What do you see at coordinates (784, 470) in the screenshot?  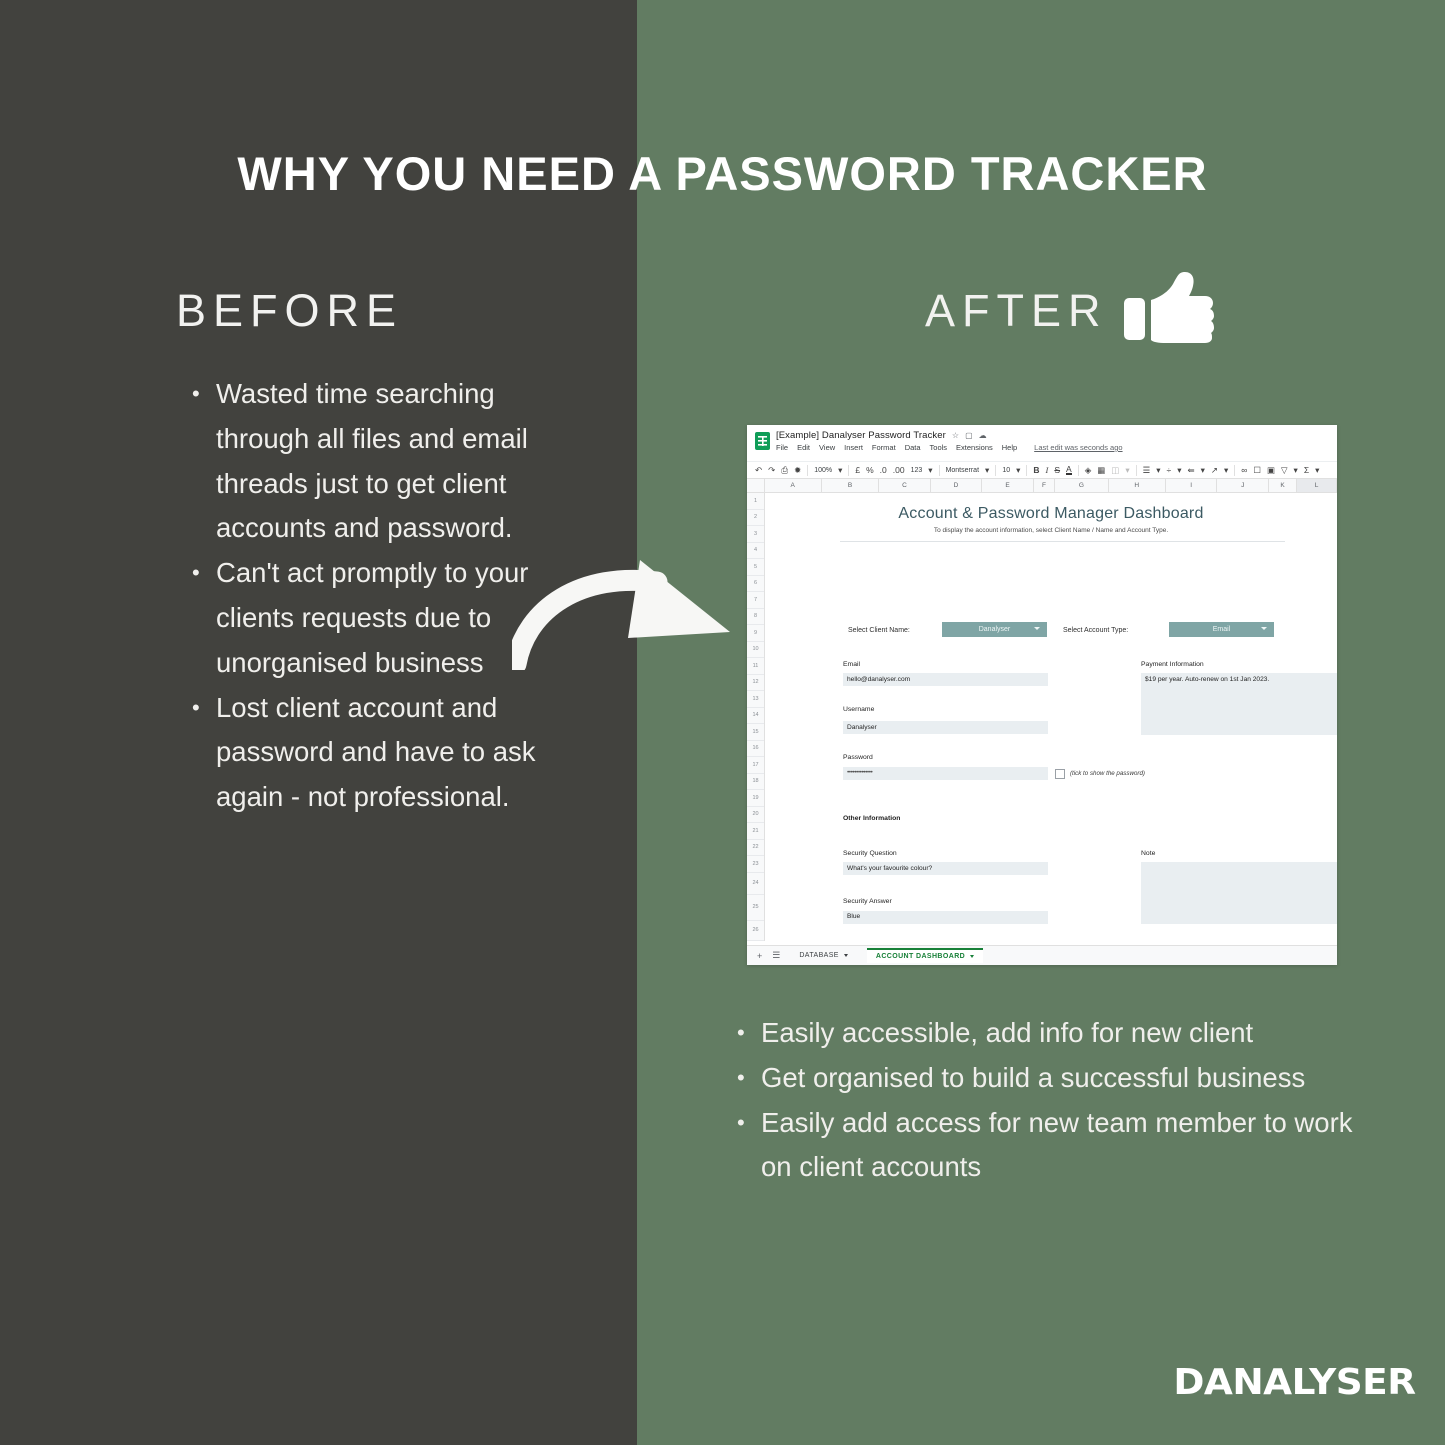 I see `print-icon: ⎙` at bounding box center [784, 470].